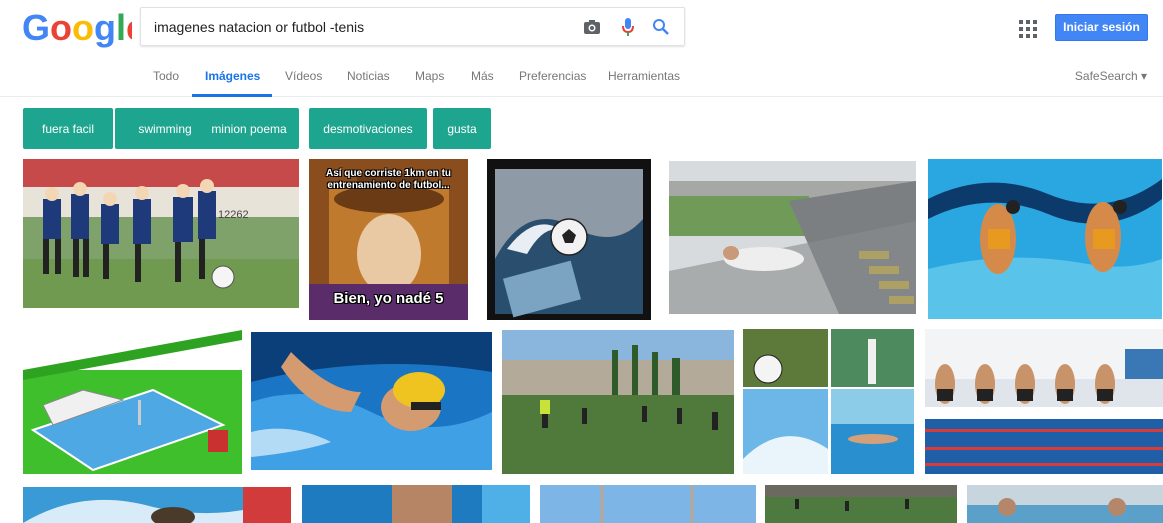 The height and width of the screenshot is (523, 1163). What do you see at coordinates (249, 128) in the screenshot?
I see `chip-minion-poema: minion poema` at bounding box center [249, 128].